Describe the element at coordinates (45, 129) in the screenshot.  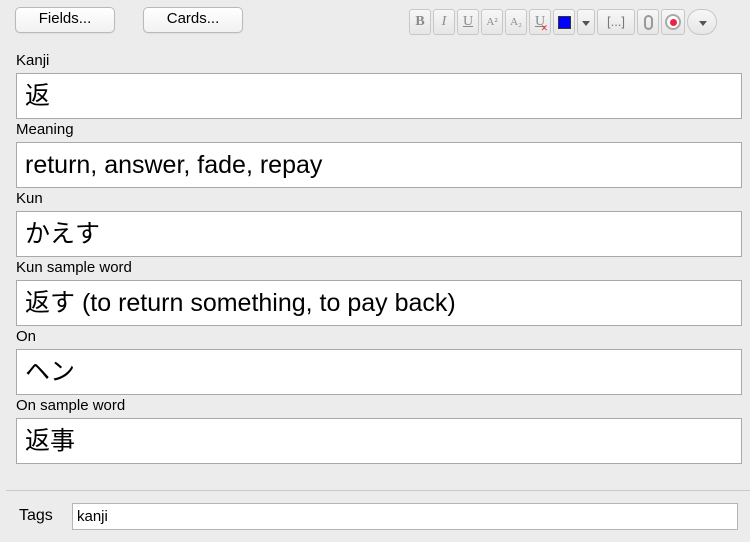
I see `field-label-meaning: Meaning` at that location.